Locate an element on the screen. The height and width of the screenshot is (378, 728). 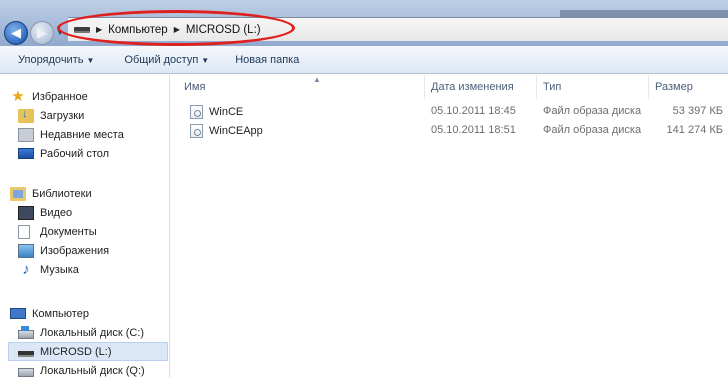
new-folder-button: Новая папка is located at coordinates (267, 60).